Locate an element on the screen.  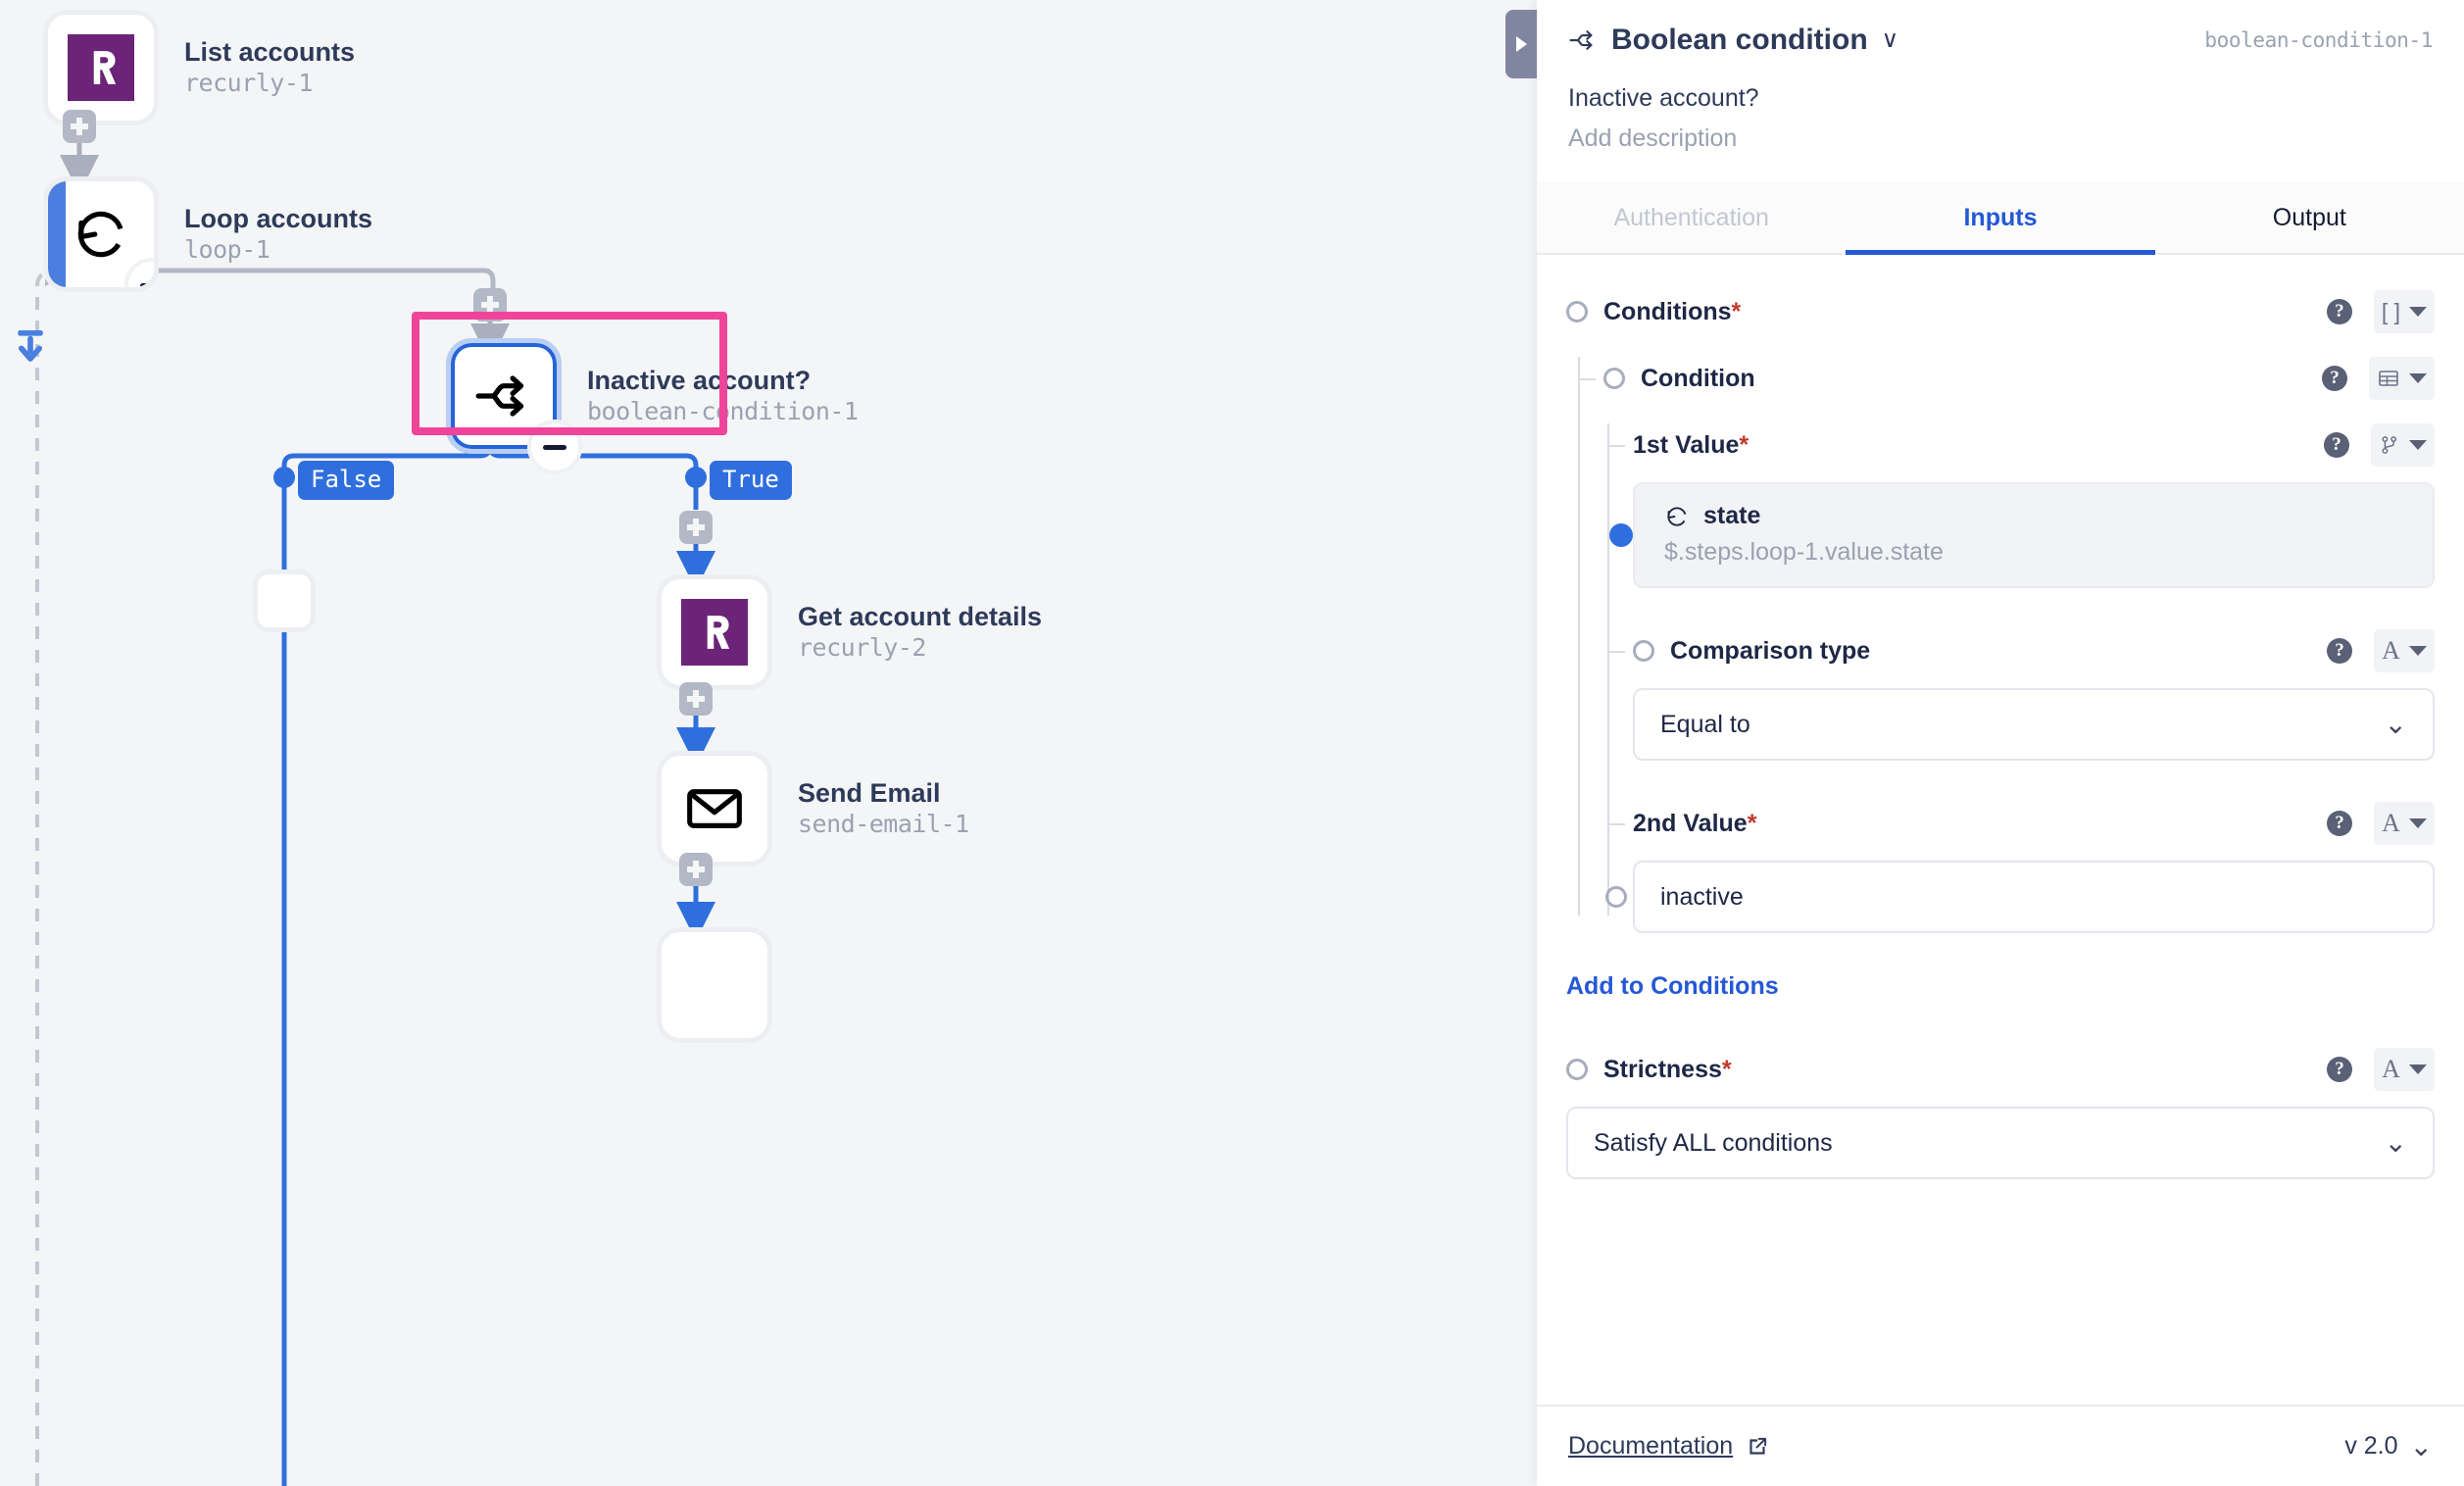
strictness-select: Satisfy ALL conditions ⌄ is located at coordinates (2001, 1143).